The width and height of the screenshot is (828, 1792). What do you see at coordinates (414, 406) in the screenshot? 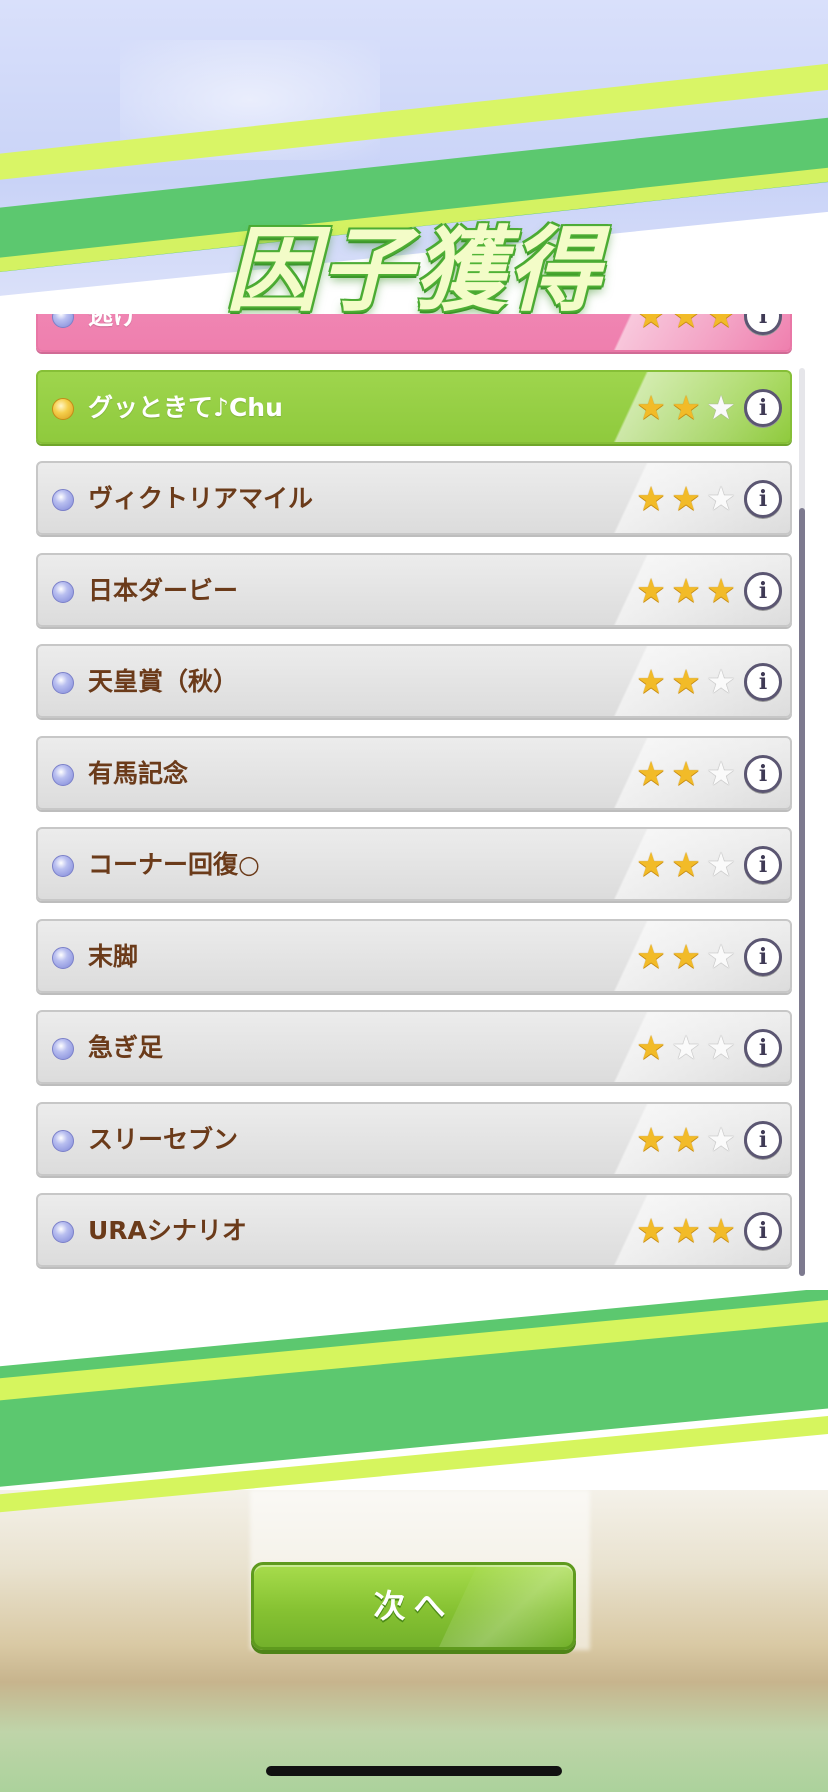
I see `factor-item: グッときて♪Chu ★ ★ ★ i` at bounding box center [414, 406].